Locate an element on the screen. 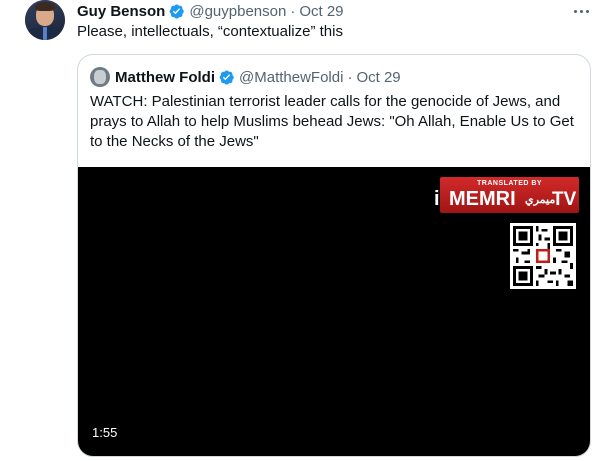 This screenshot has width=616, height=461. tweet-header: Guy Benson @guypbenson · Oct 29 is located at coordinates (210, 11).